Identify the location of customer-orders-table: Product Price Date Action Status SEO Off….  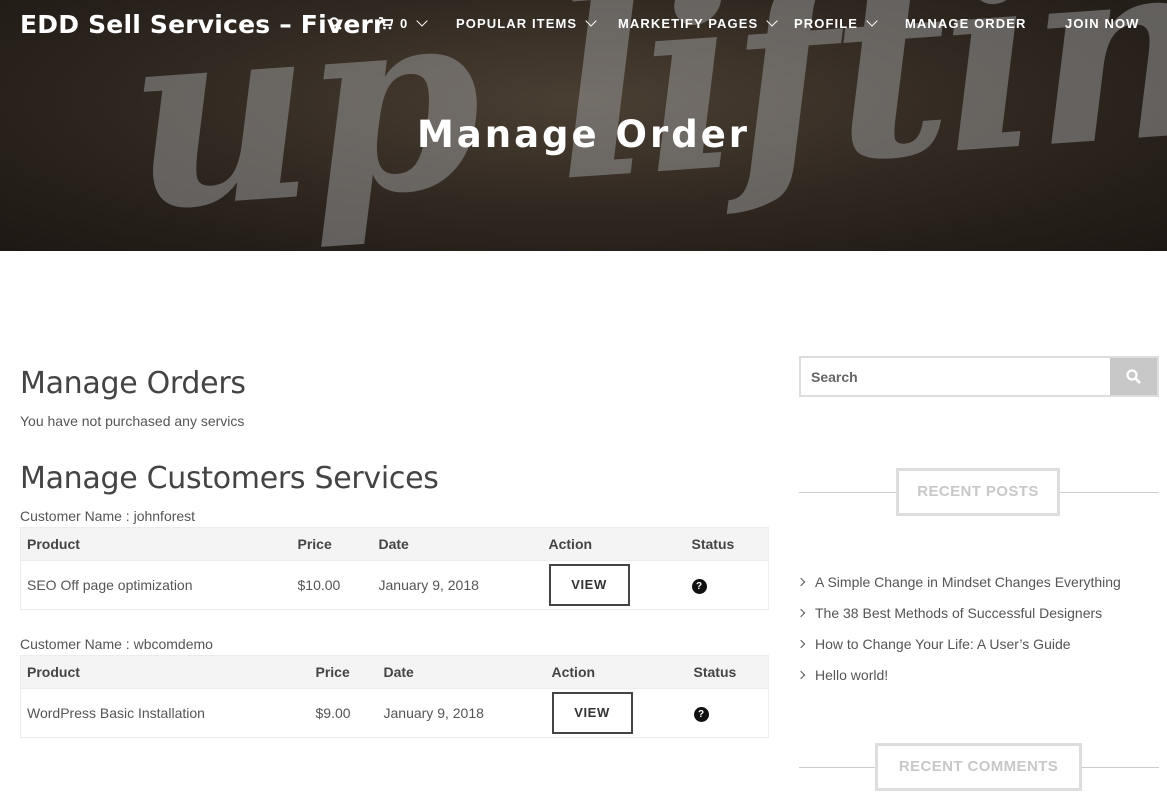
(394, 568).